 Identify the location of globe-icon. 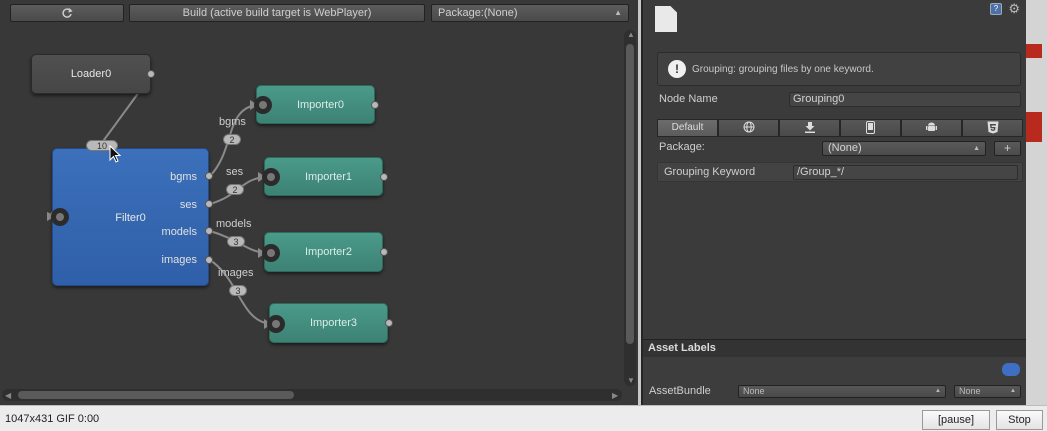
(748, 127).